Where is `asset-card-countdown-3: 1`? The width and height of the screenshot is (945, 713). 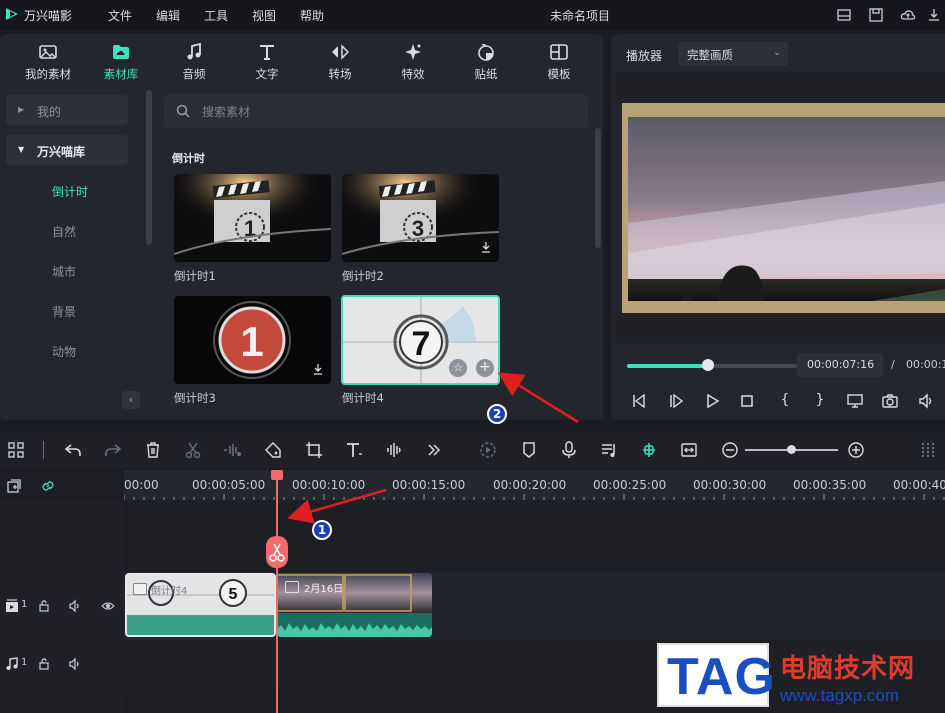 asset-card-countdown-3: 1 is located at coordinates (252, 340).